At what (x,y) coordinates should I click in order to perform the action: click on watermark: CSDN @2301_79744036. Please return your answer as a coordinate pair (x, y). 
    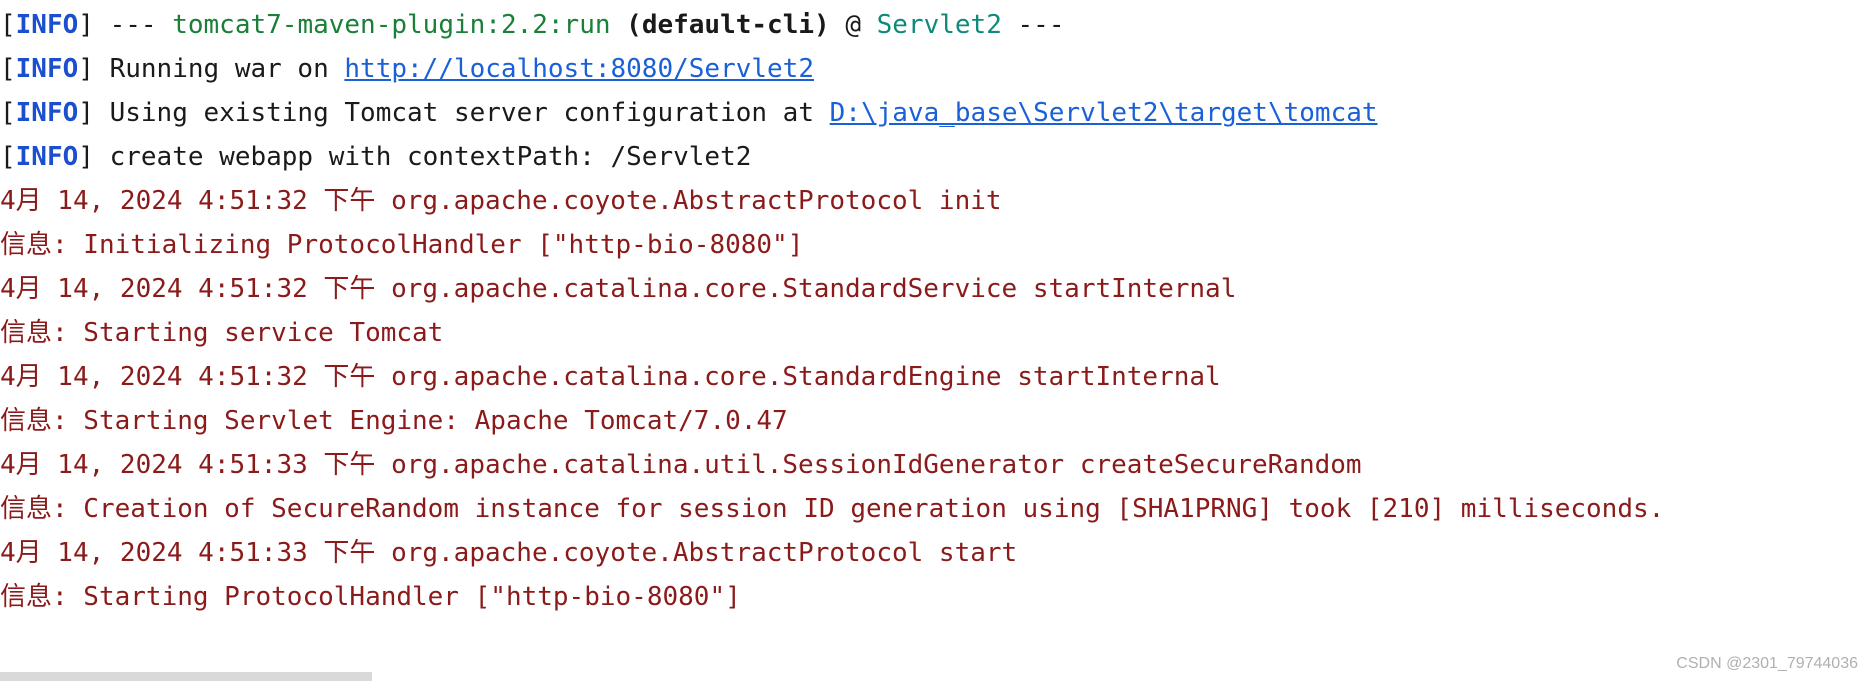
    Looking at the image, I should click on (1767, 663).